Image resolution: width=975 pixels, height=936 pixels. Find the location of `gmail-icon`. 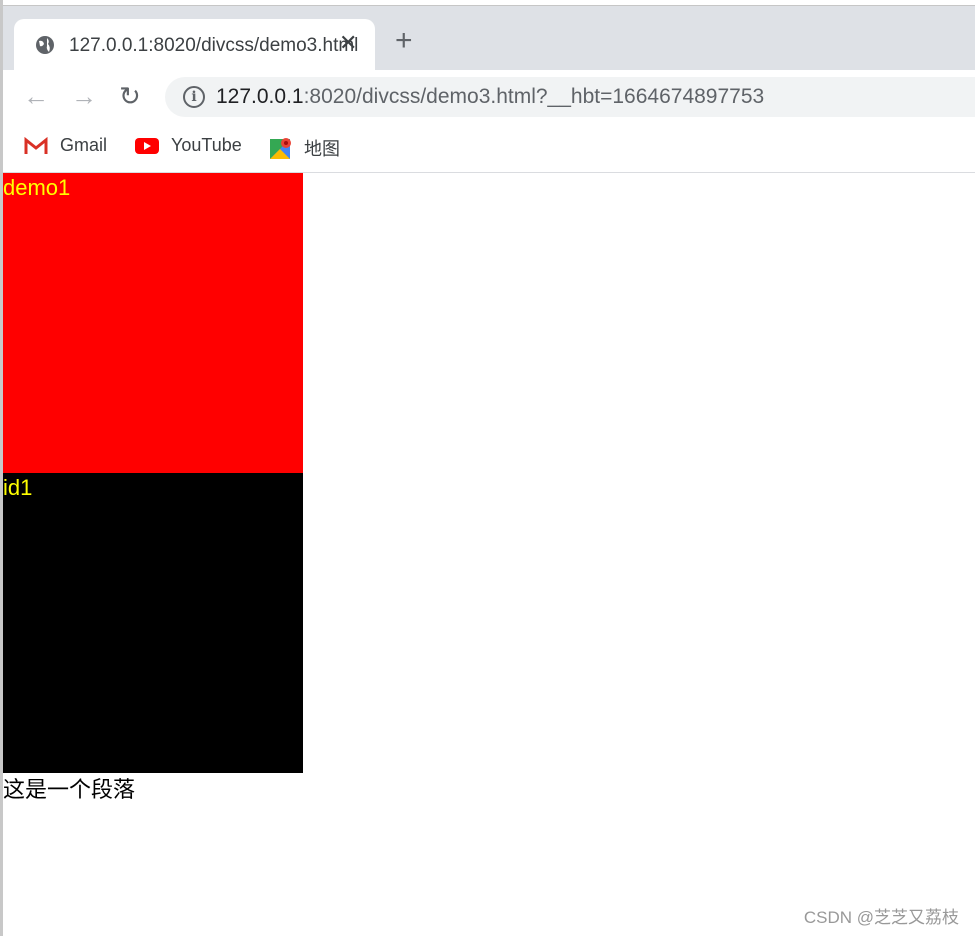

gmail-icon is located at coordinates (36, 145).